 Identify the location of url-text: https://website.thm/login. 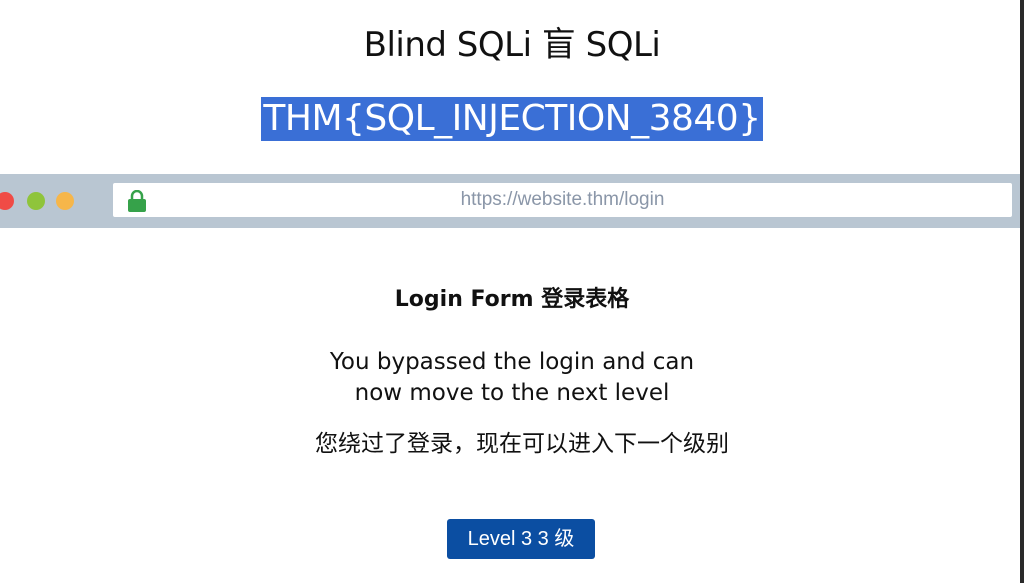
(562, 200).